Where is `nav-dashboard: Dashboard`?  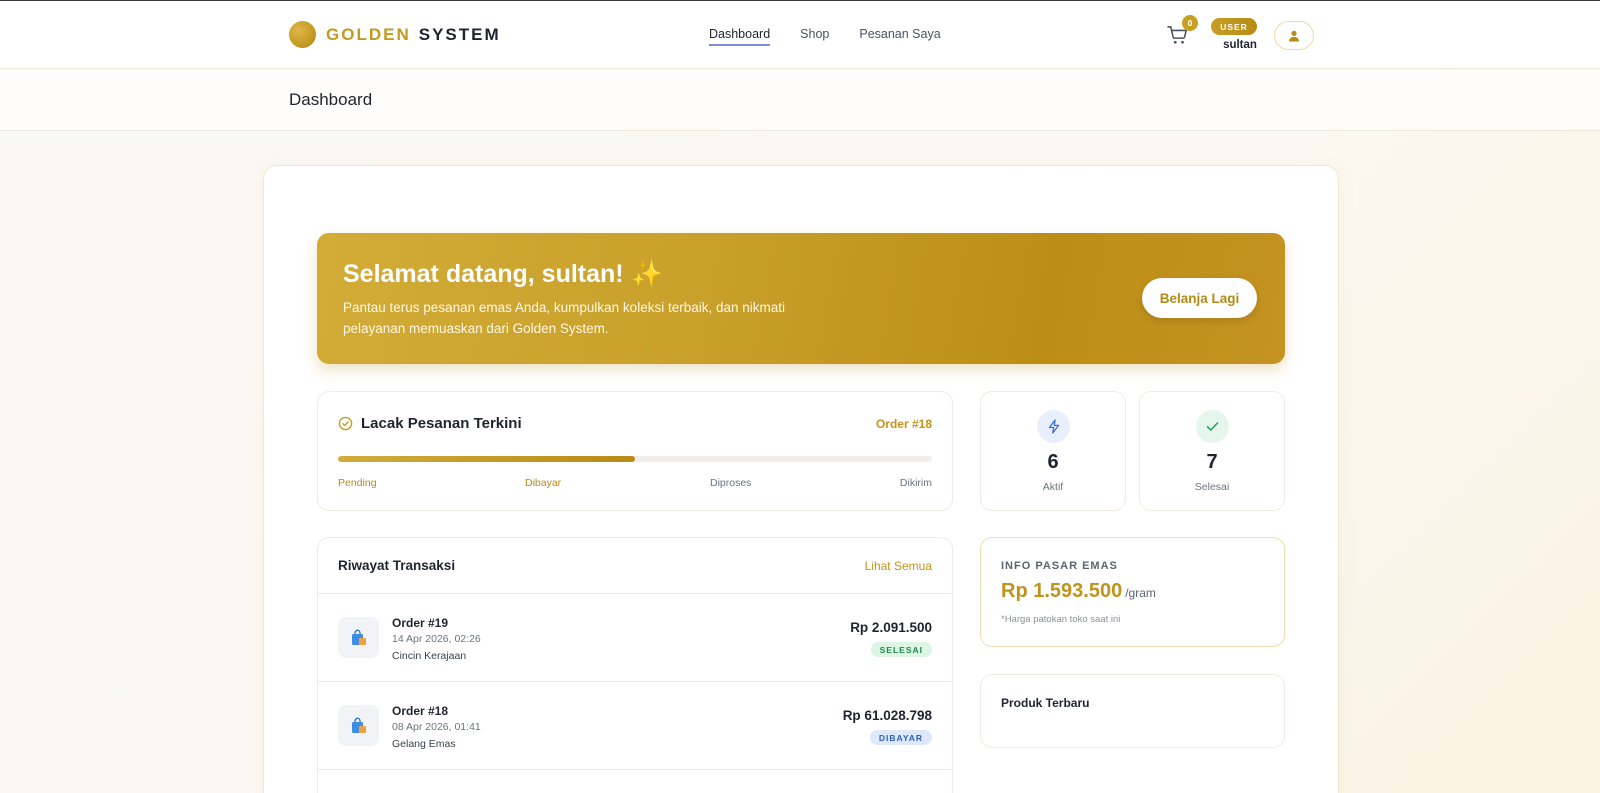
nav-dashboard: Dashboard is located at coordinates (740, 36).